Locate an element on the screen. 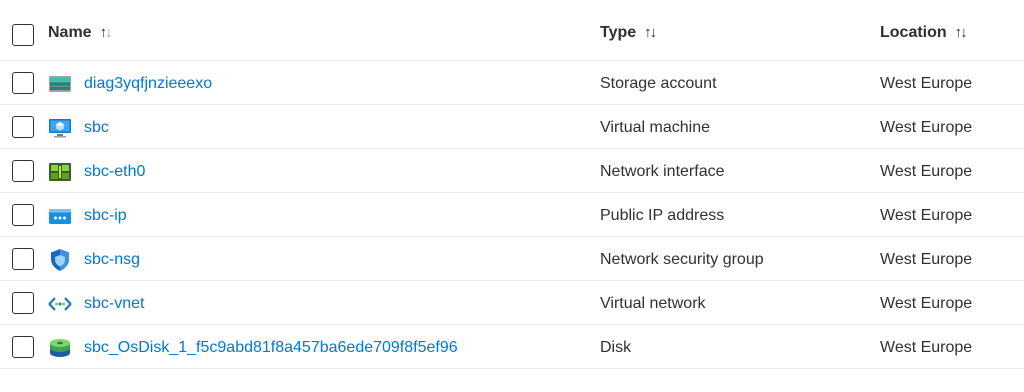  column-header-location-label: Location is located at coordinates (913, 32).